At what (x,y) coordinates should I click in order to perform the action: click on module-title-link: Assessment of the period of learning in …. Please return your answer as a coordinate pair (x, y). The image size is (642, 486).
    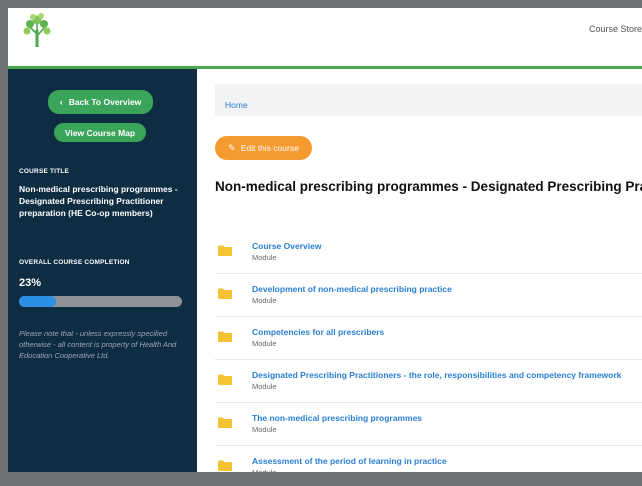
    Looking at the image, I should click on (349, 461).